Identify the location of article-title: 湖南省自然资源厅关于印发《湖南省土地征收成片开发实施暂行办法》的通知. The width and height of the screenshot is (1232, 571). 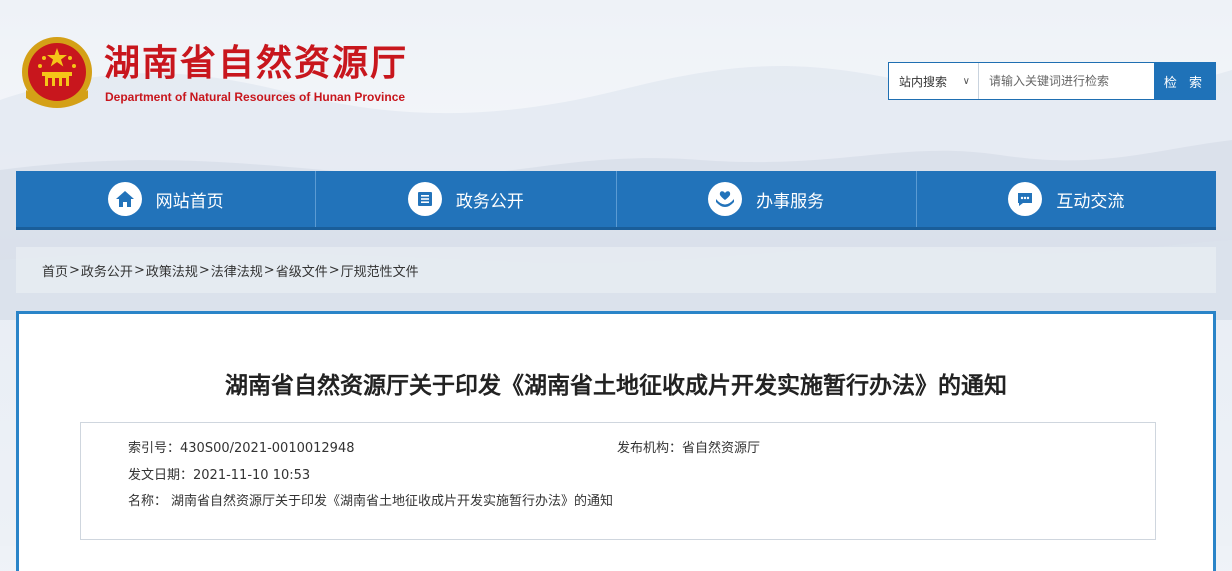
(616, 386).